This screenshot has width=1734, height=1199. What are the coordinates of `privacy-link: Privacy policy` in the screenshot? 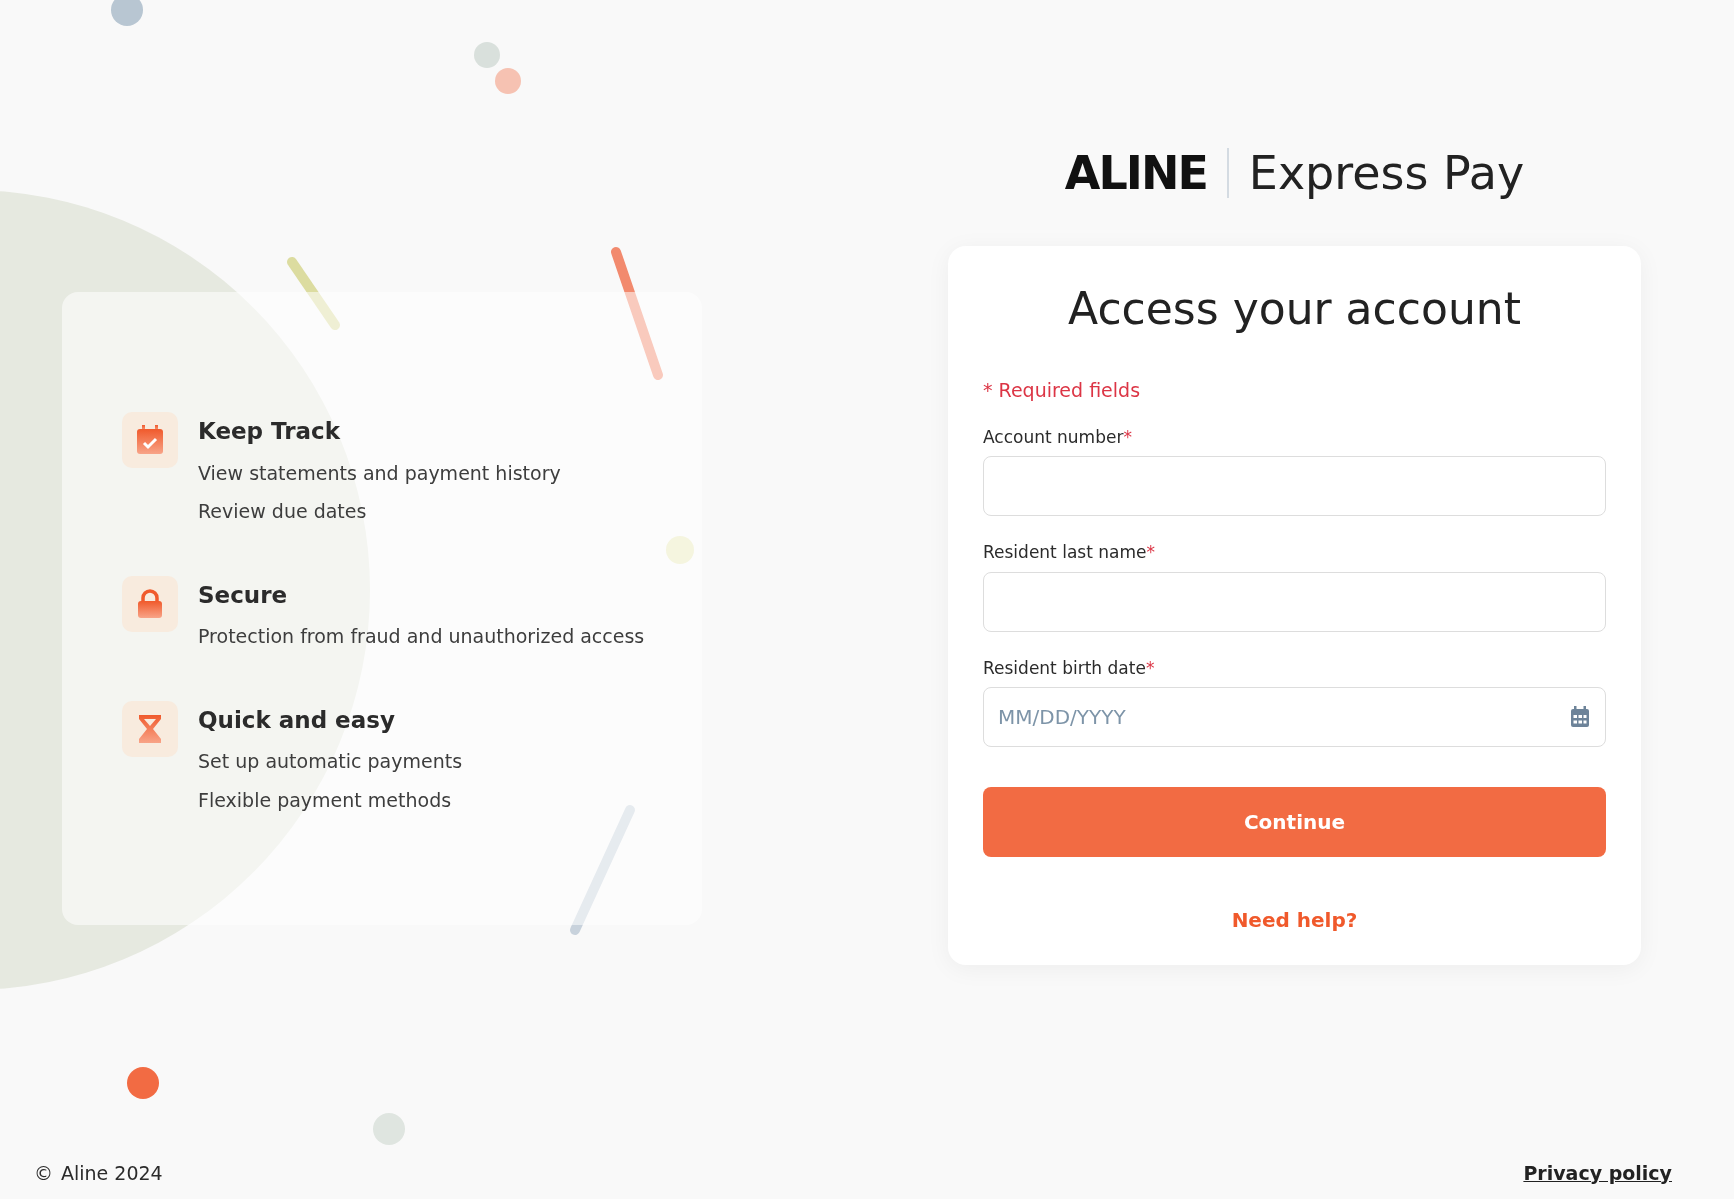 It's located at (1597, 1172).